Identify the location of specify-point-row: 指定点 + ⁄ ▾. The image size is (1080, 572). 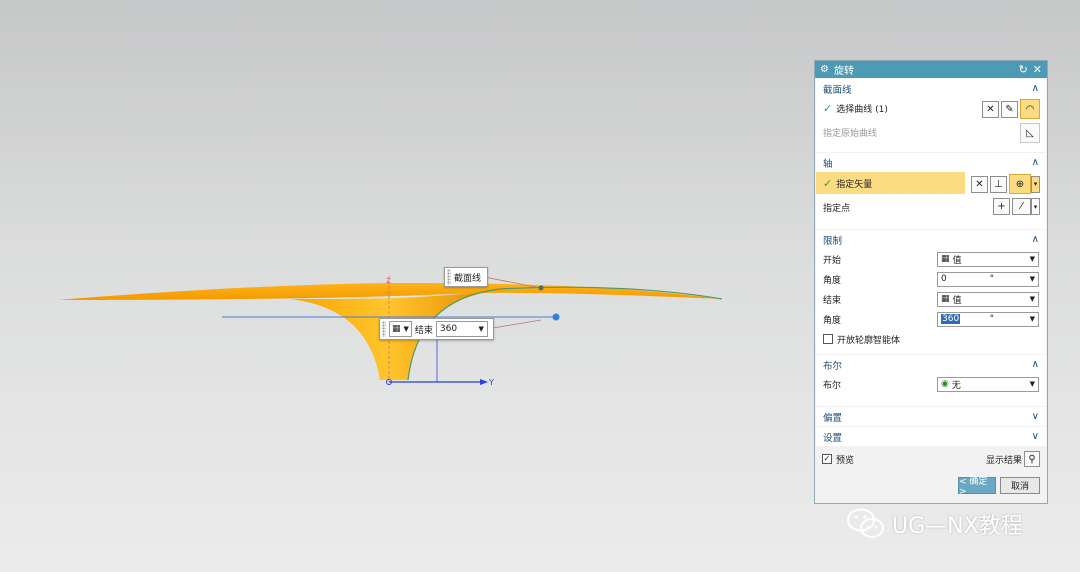
(931, 207).